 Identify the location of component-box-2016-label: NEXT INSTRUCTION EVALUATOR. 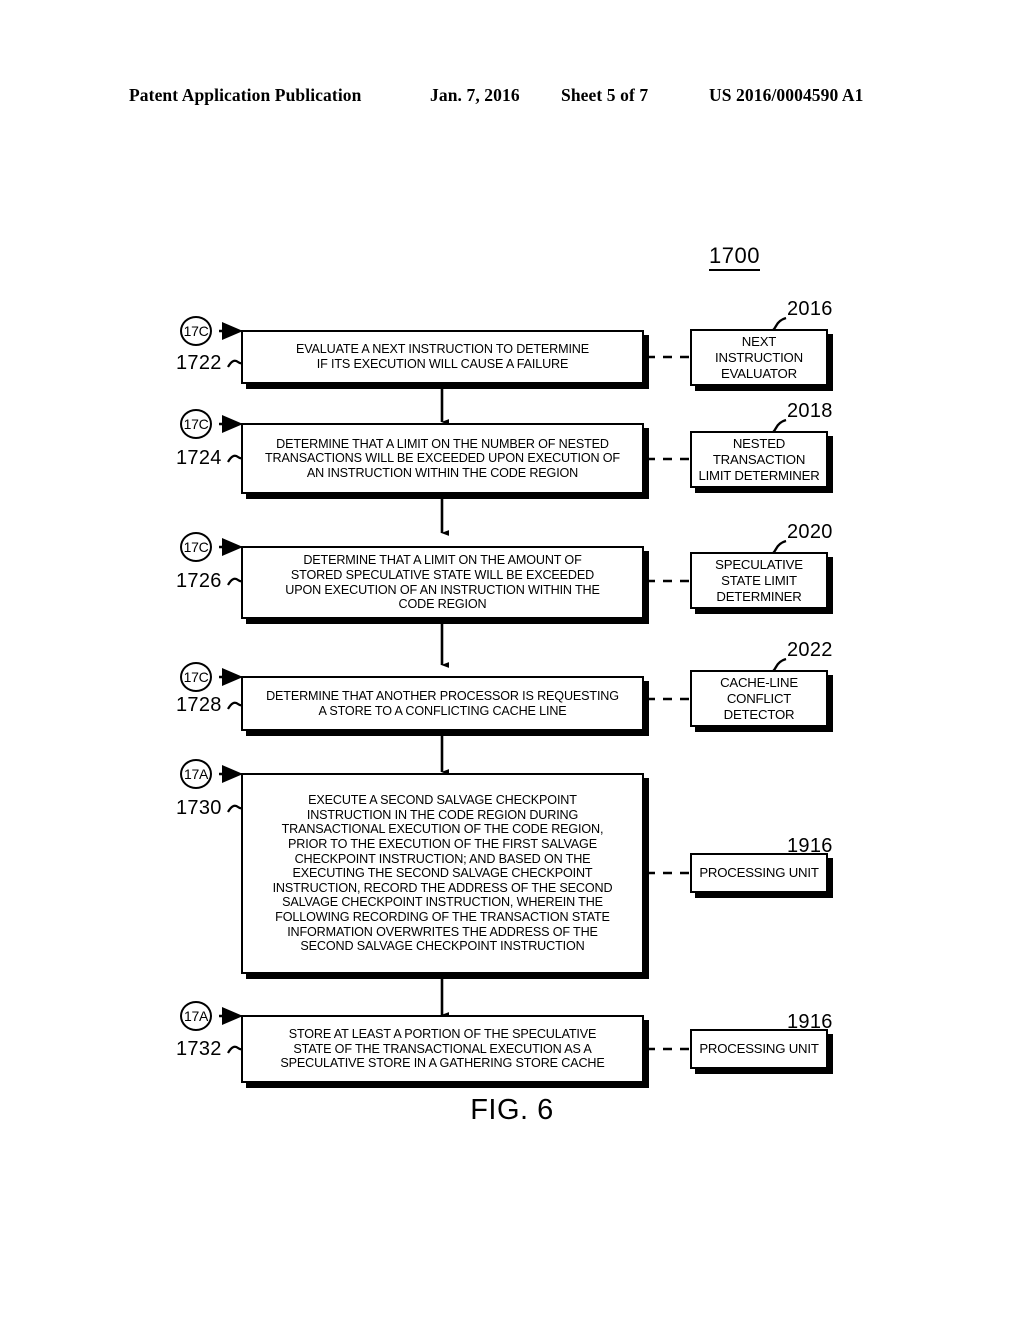
(759, 357).